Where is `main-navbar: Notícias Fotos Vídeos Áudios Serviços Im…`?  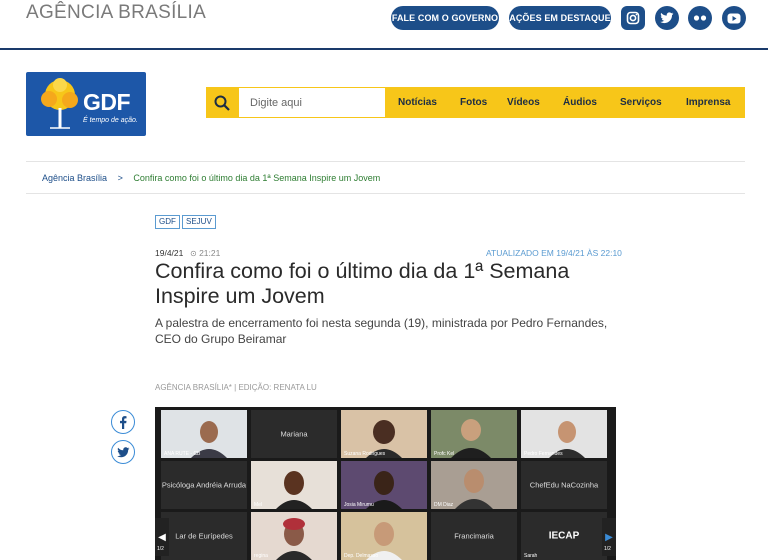
main-navbar: Notícias Fotos Vídeos Áudios Serviços Im… is located at coordinates (475, 102).